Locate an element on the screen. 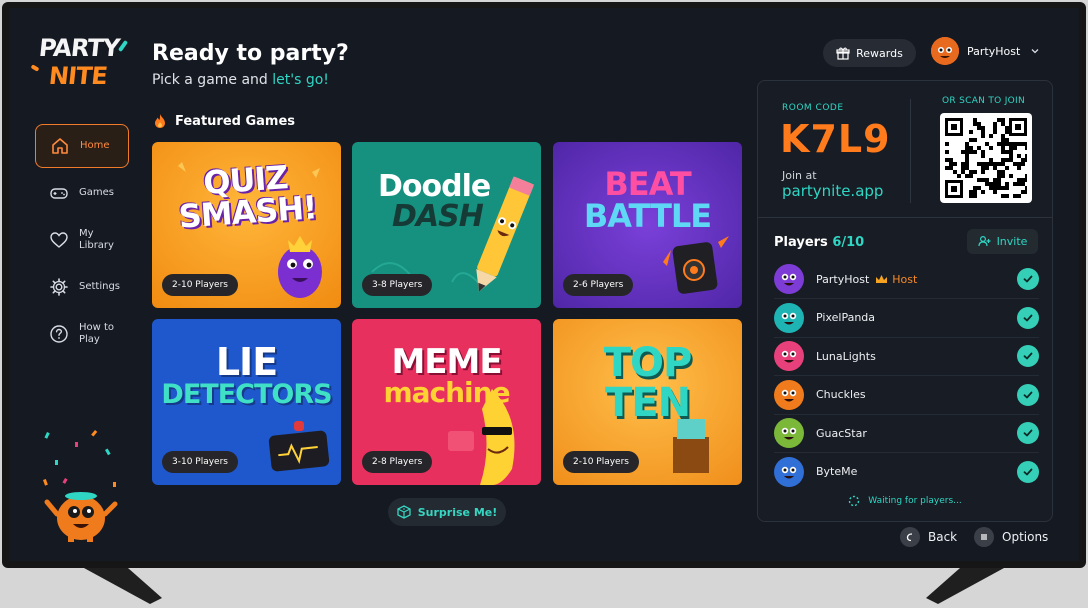  options-button: Options is located at coordinates (1011, 537).